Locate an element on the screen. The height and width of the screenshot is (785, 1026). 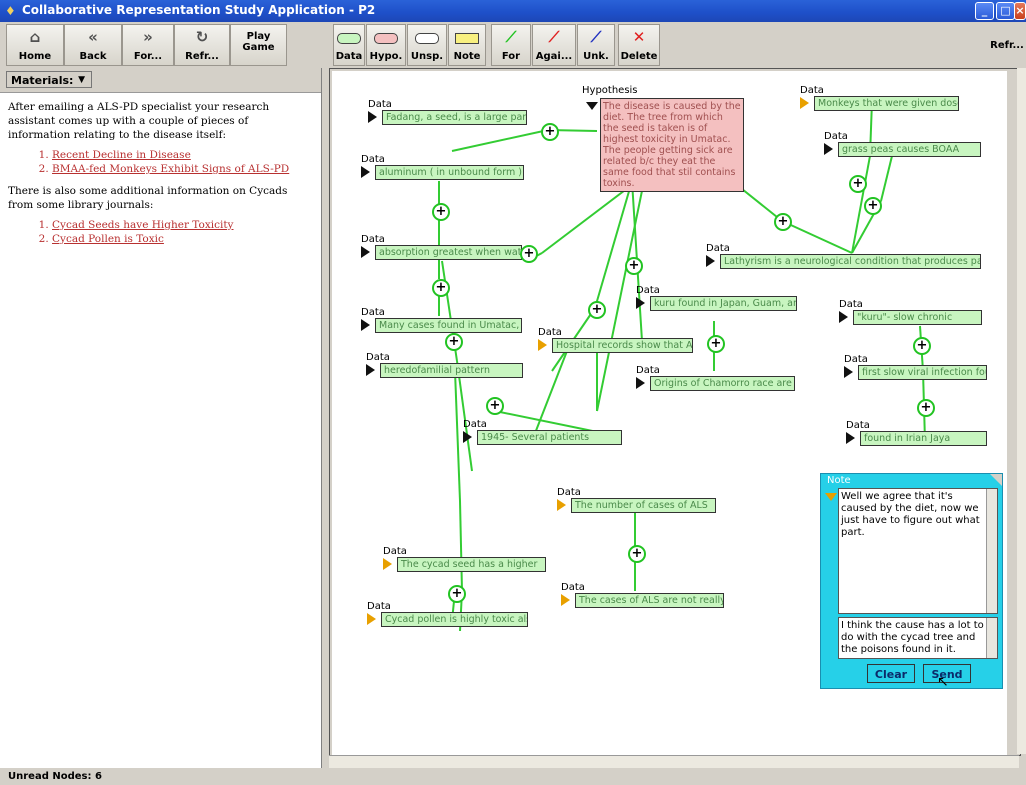
data-node-unread: Data Monkeys that were given doses is located at coordinates (879, 98).